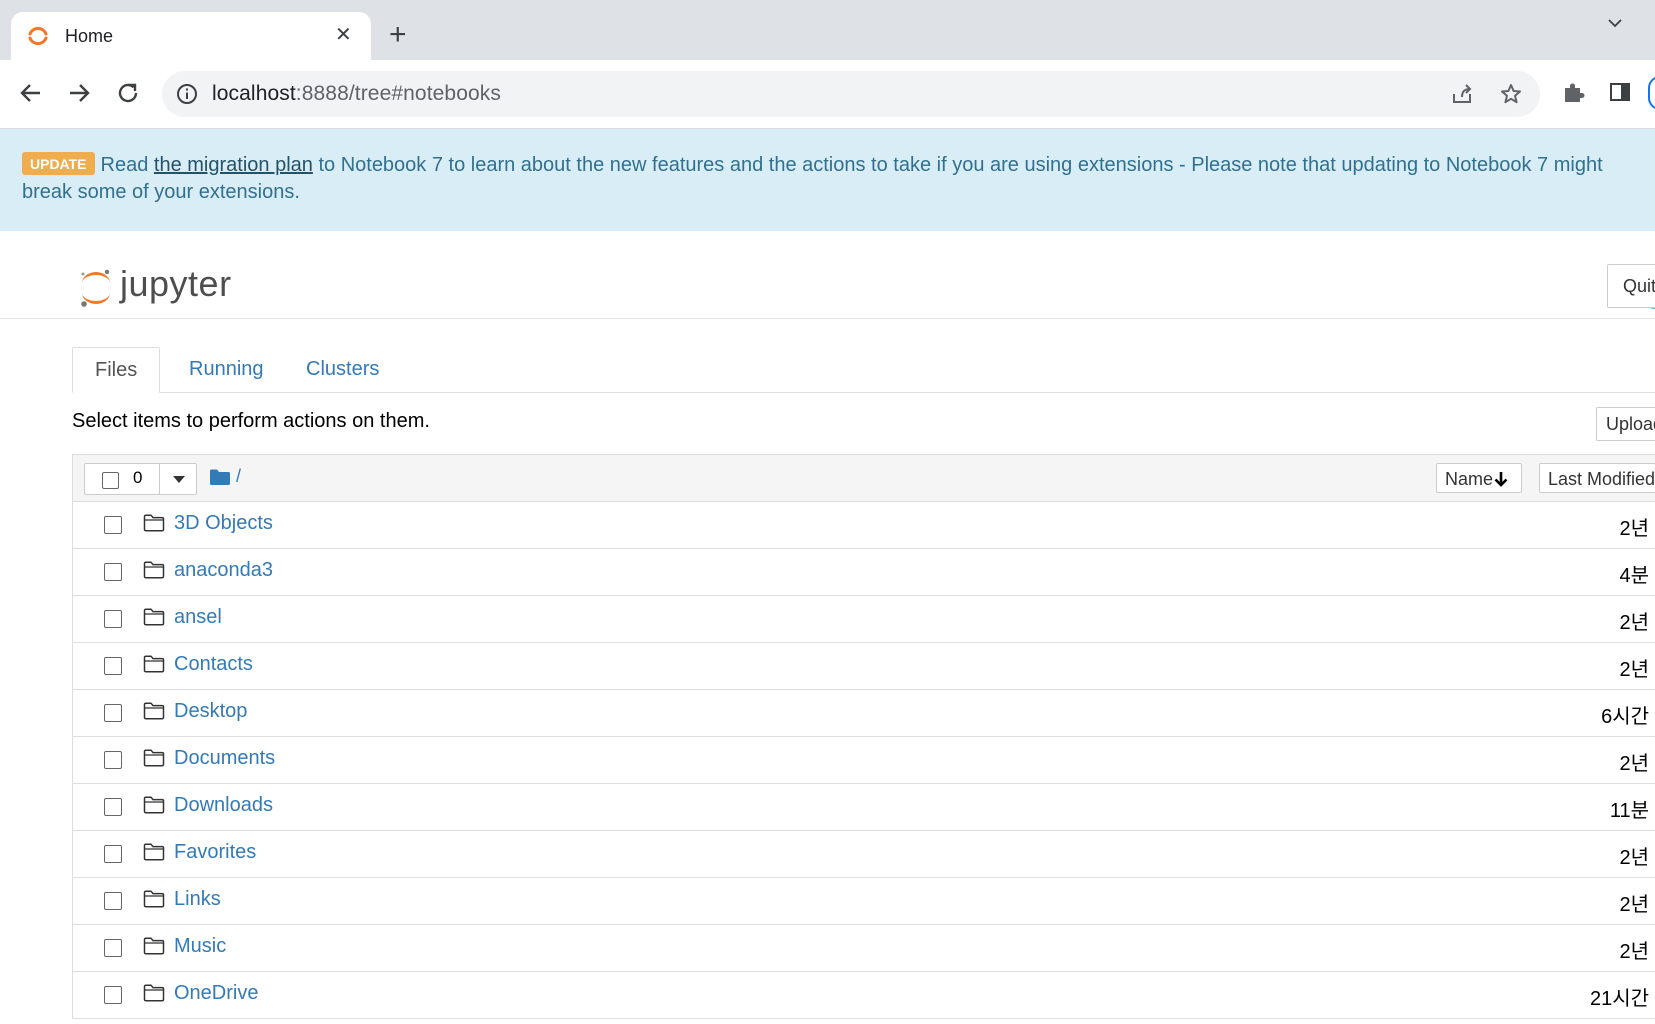 The image size is (1655, 1024). I want to click on folder-name-link: Links, so click(197, 899).